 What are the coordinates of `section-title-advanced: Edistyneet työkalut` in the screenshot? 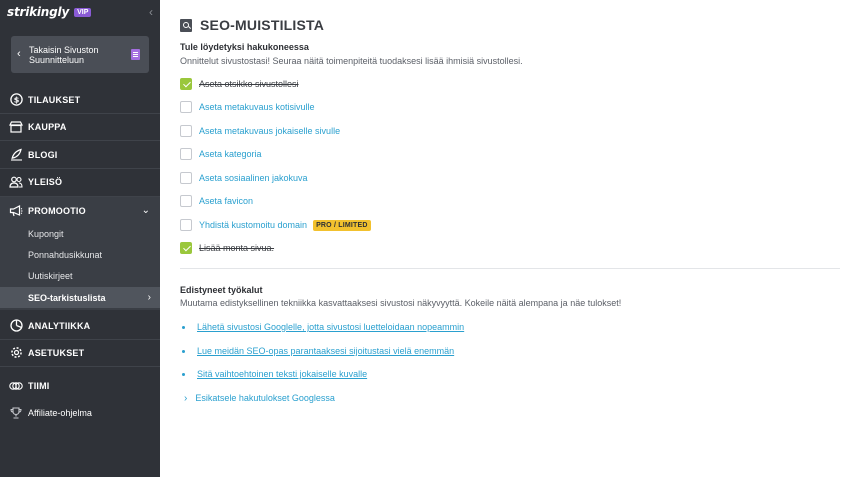 It's located at (221, 290).